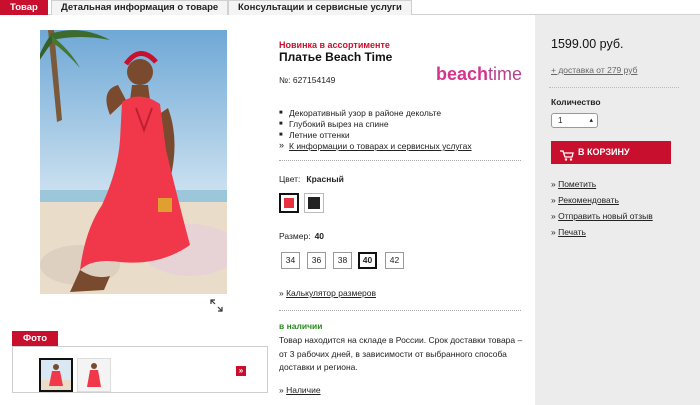 This screenshot has height=405, width=700. I want to click on tab-services: Консультации и сервисные услуги, so click(320, 7).